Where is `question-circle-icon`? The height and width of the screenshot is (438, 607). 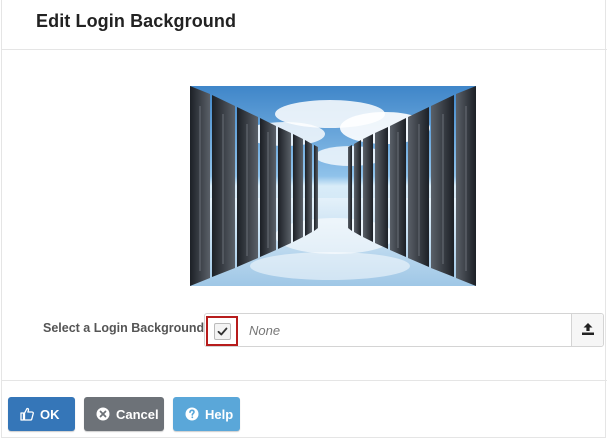 question-circle-icon is located at coordinates (192, 414).